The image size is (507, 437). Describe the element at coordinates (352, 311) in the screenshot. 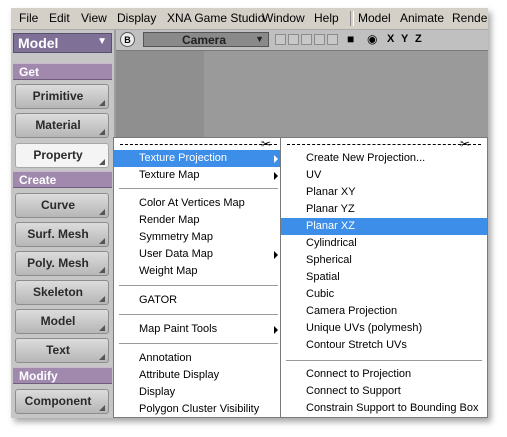

I see `menu-item-label: Camera Projection` at that location.